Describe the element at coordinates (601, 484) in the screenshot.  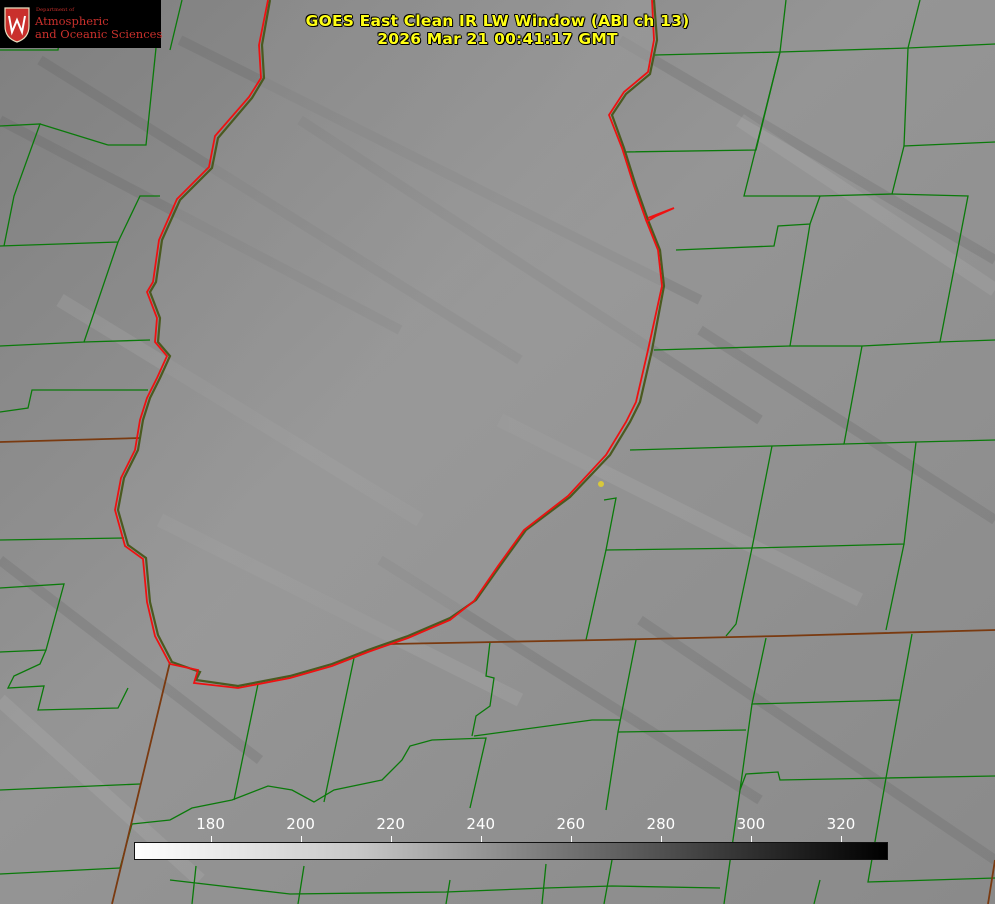
I see `station-marker` at that location.